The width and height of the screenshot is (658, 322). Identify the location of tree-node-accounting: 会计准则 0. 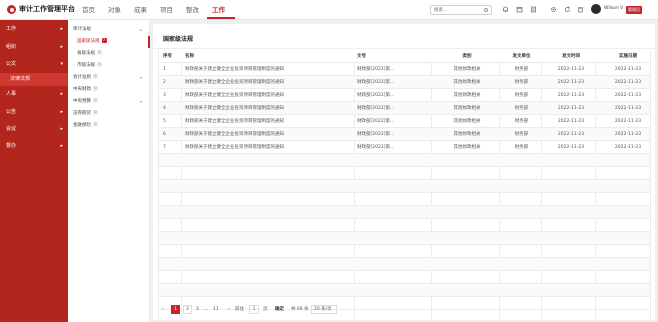
(85, 78).